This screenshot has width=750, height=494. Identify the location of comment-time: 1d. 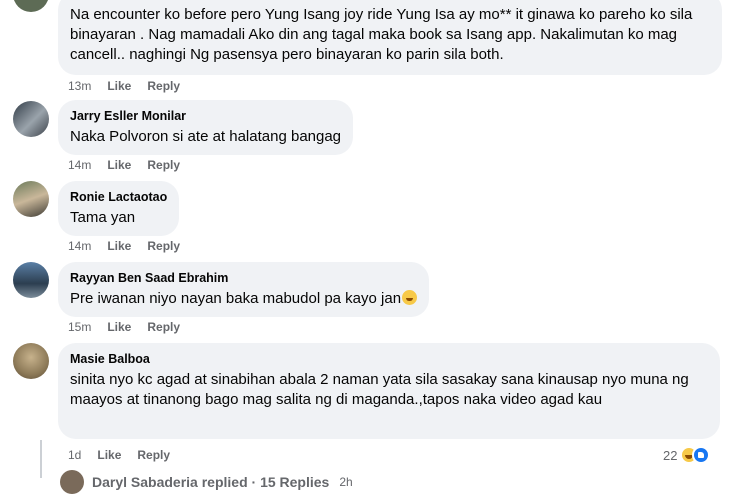
(74, 455).